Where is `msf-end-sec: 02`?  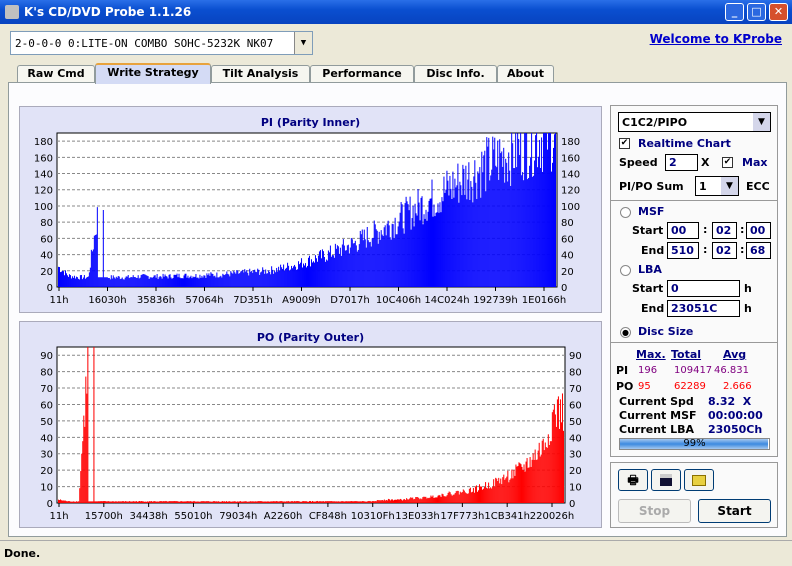
msf-end-sec: 02 is located at coordinates (724, 250).